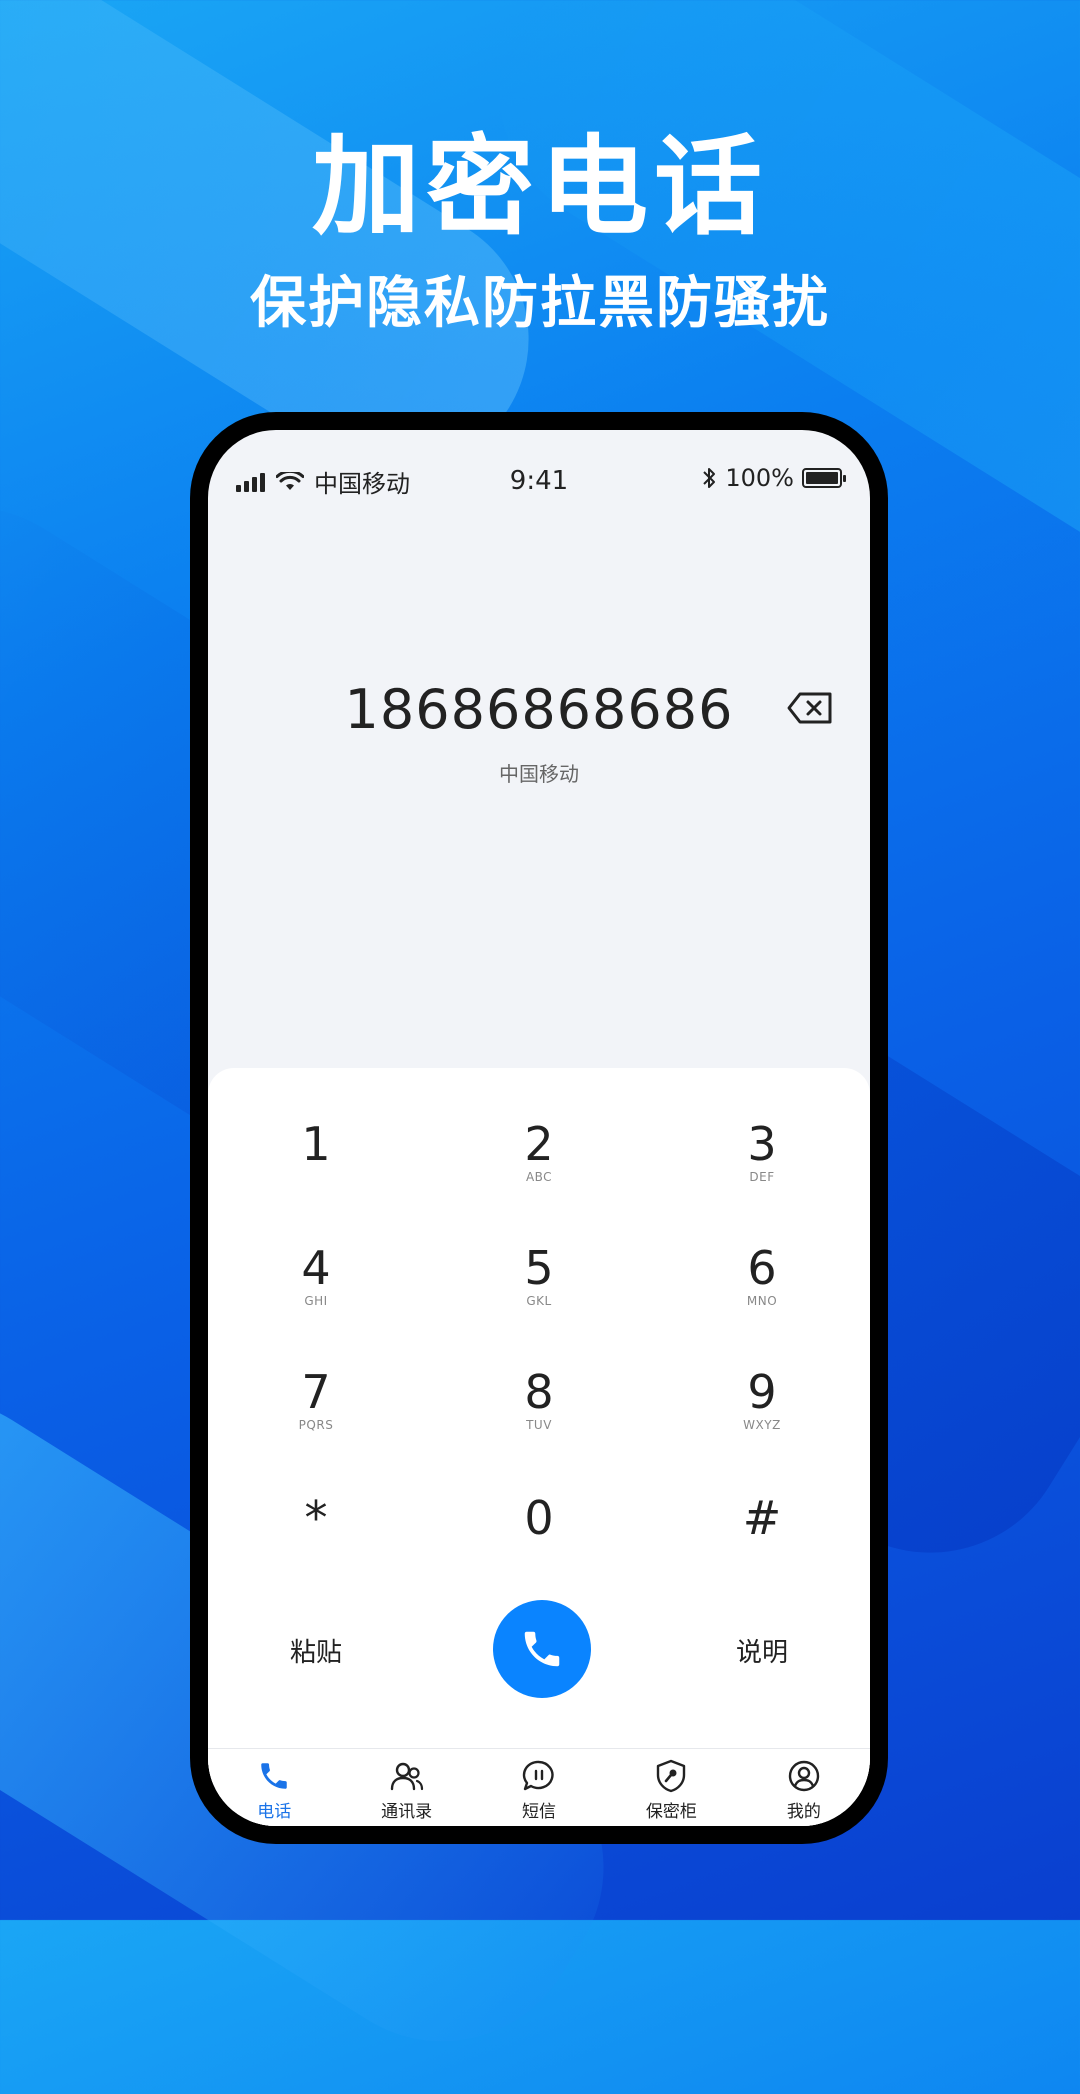 Image resolution: width=1080 pixels, height=2094 pixels. Describe the element at coordinates (804, 1776) in the screenshot. I see `profile-icon` at that location.